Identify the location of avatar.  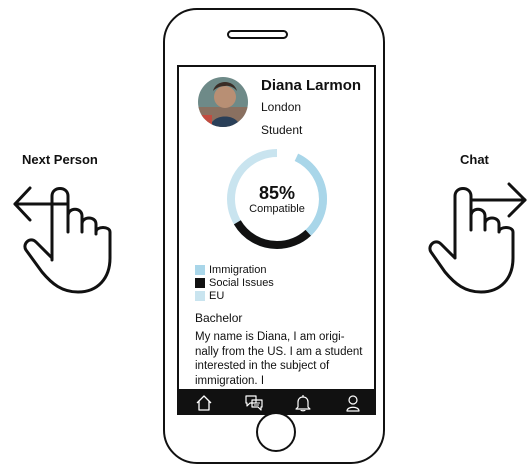
(223, 102).